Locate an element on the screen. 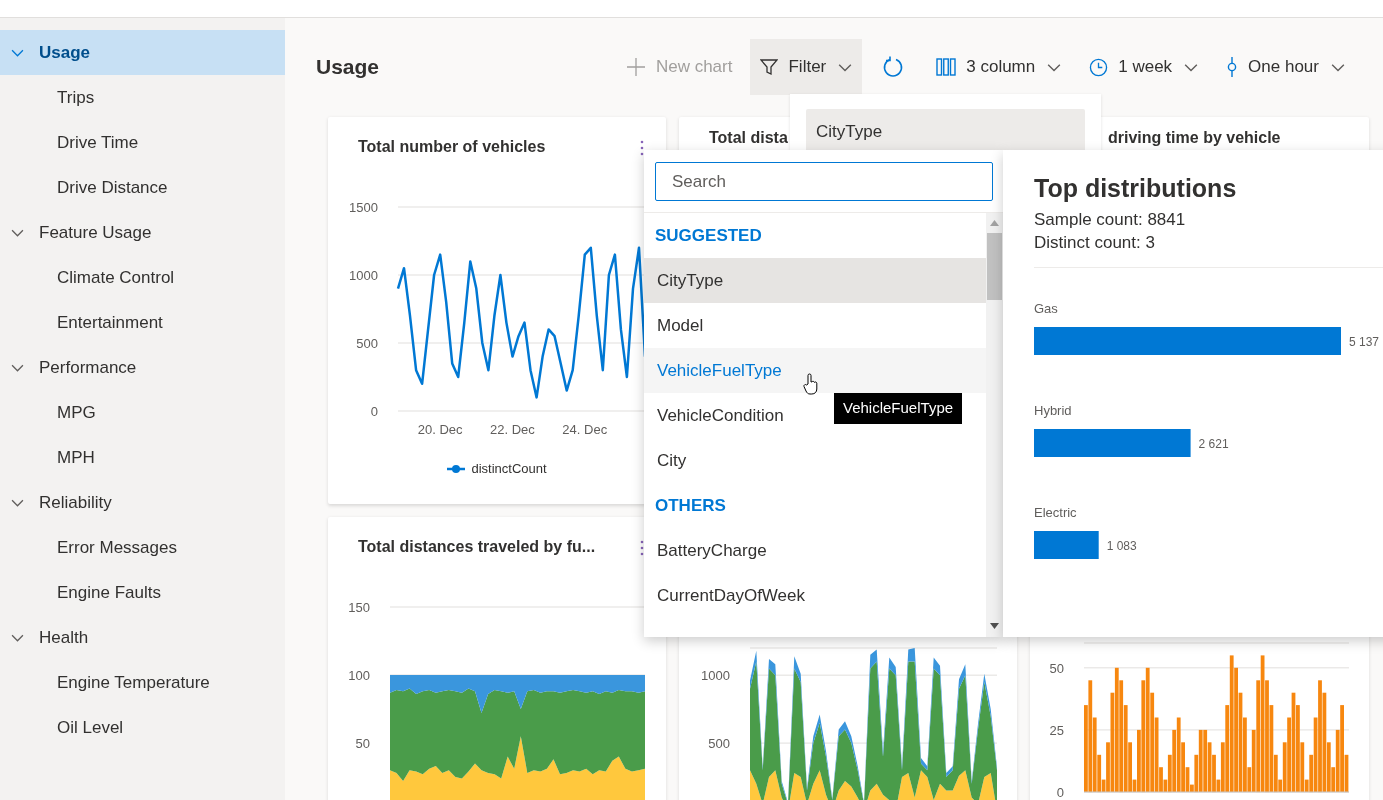 This screenshot has height=800, width=1383. card-title: Total number of vehicles is located at coordinates (452, 147).